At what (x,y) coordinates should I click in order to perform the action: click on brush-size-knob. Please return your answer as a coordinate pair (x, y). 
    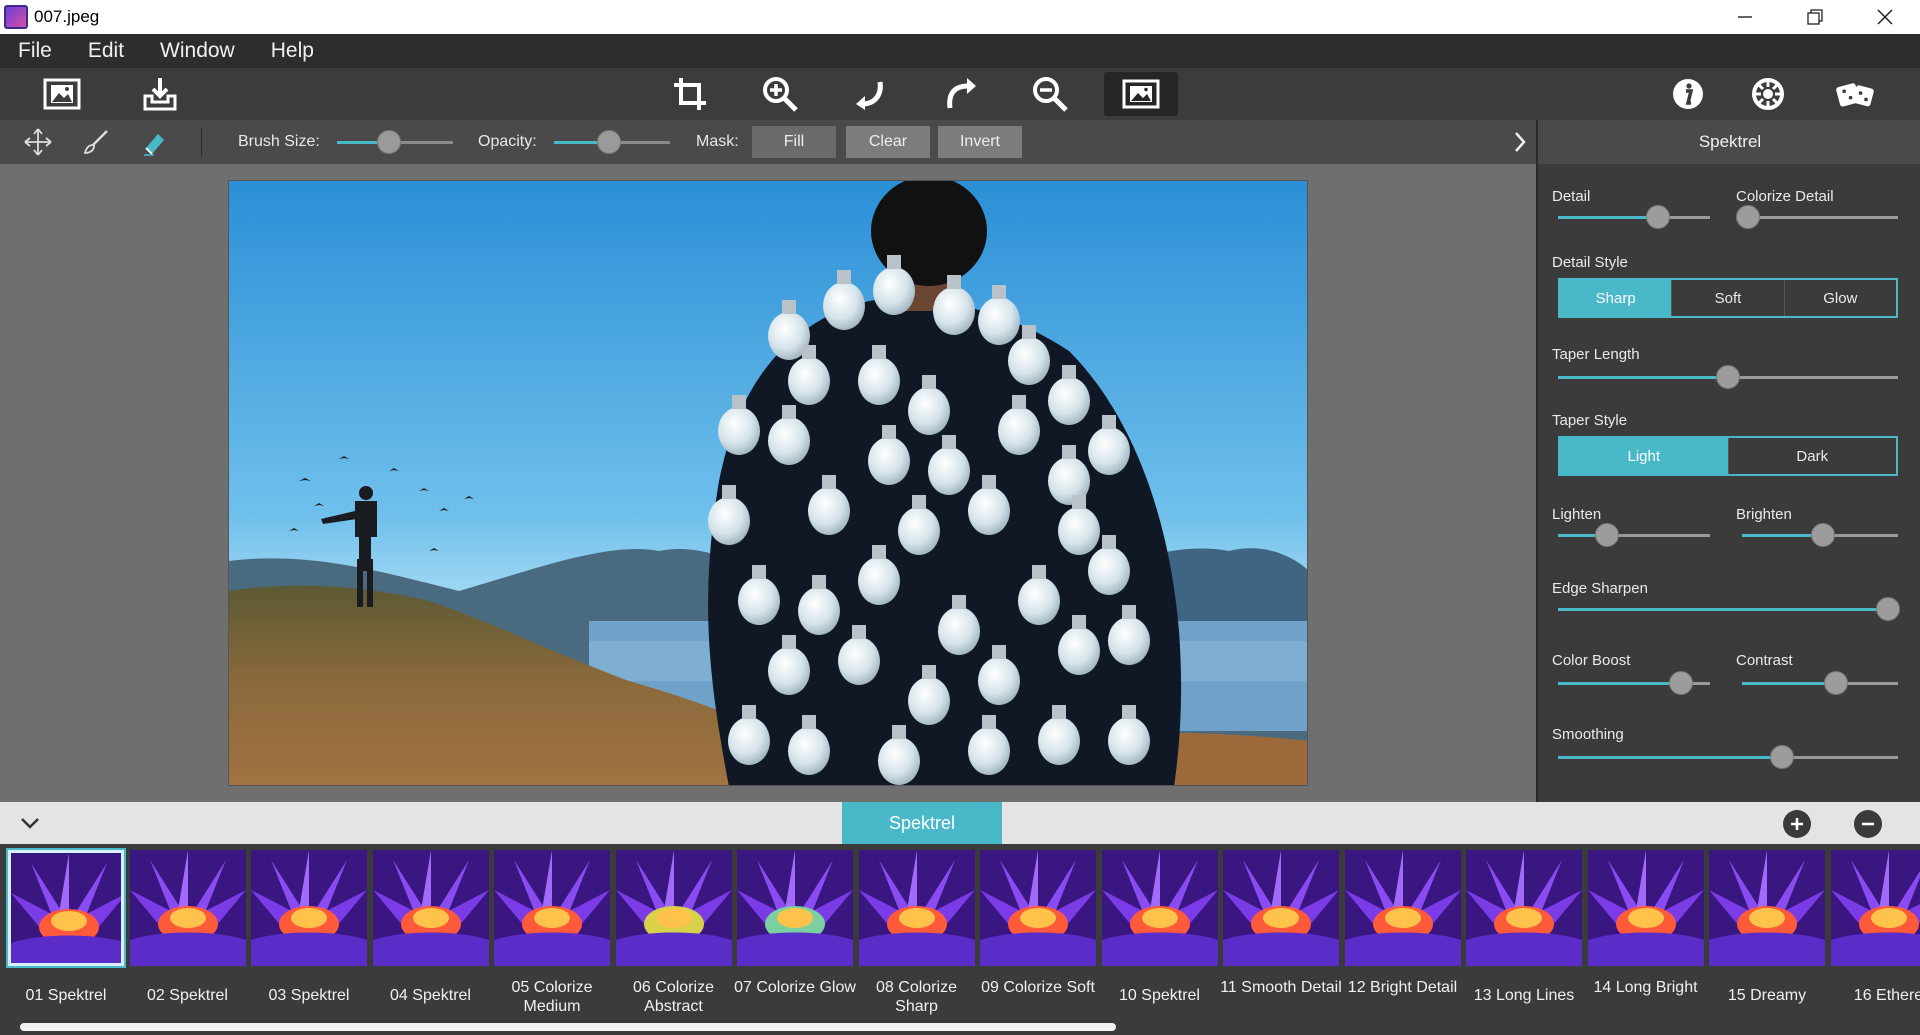
    Looking at the image, I should click on (389, 142).